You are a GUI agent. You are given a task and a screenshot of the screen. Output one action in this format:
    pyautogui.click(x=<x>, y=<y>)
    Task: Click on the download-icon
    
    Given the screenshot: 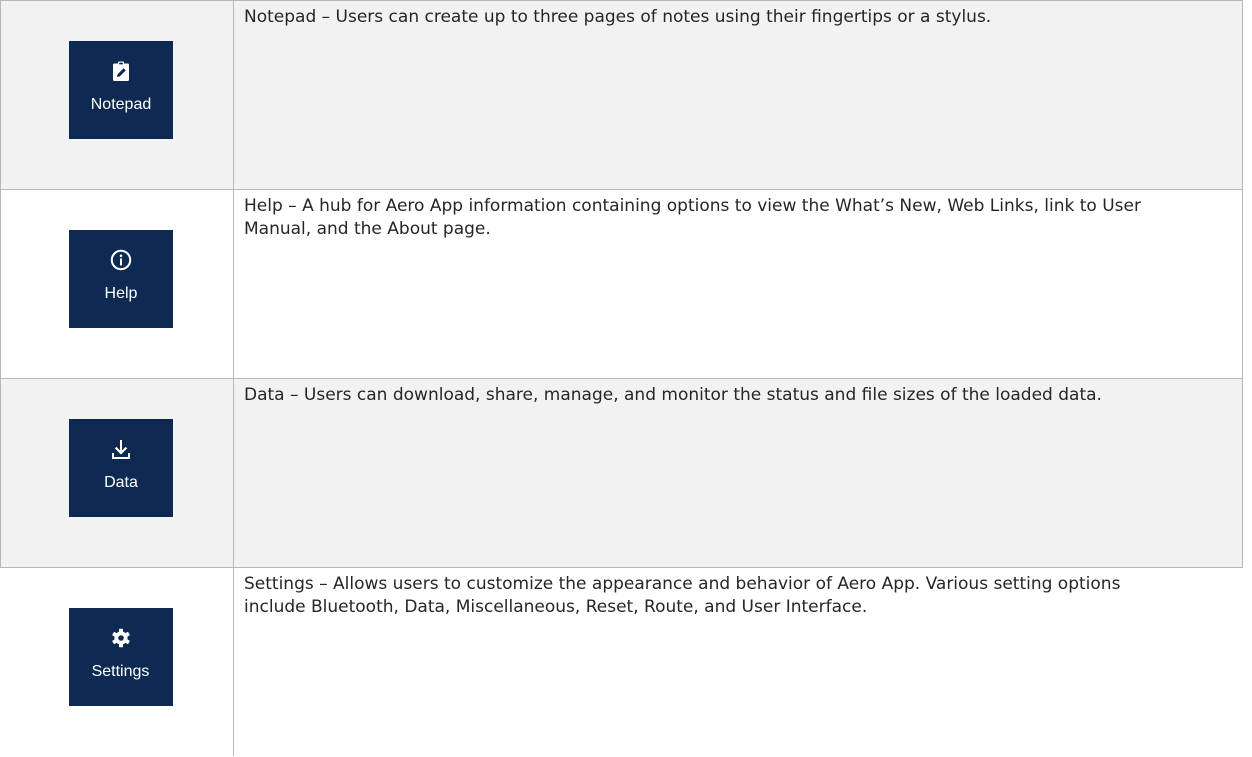 What is the action you would take?
    pyautogui.click(x=121, y=449)
    